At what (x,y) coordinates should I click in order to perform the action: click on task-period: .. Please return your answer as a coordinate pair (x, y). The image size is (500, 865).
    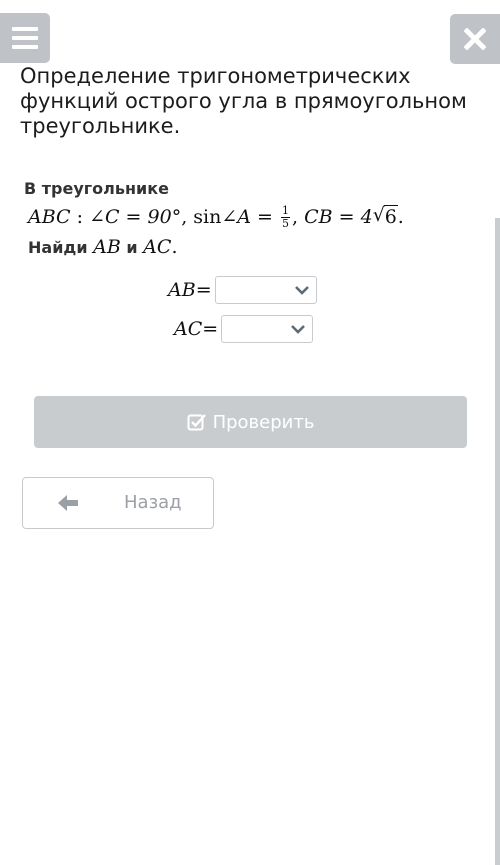
    Looking at the image, I should click on (174, 247).